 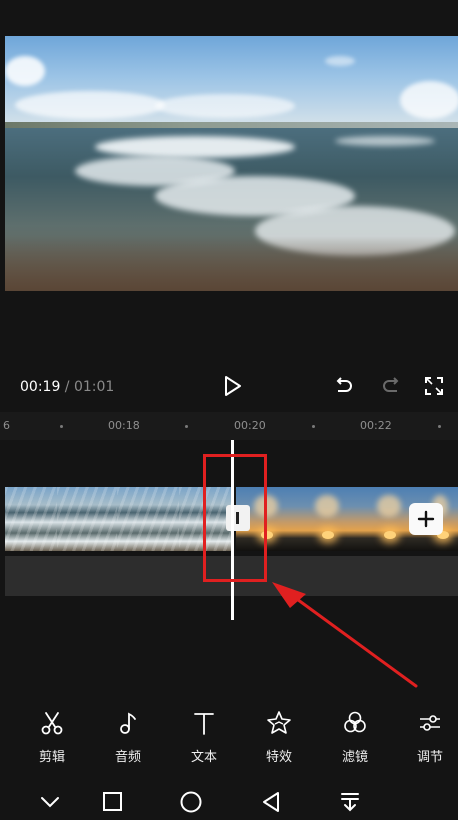 What do you see at coordinates (344, 387) in the screenshot?
I see `undo-icon` at bounding box center [344, 387].